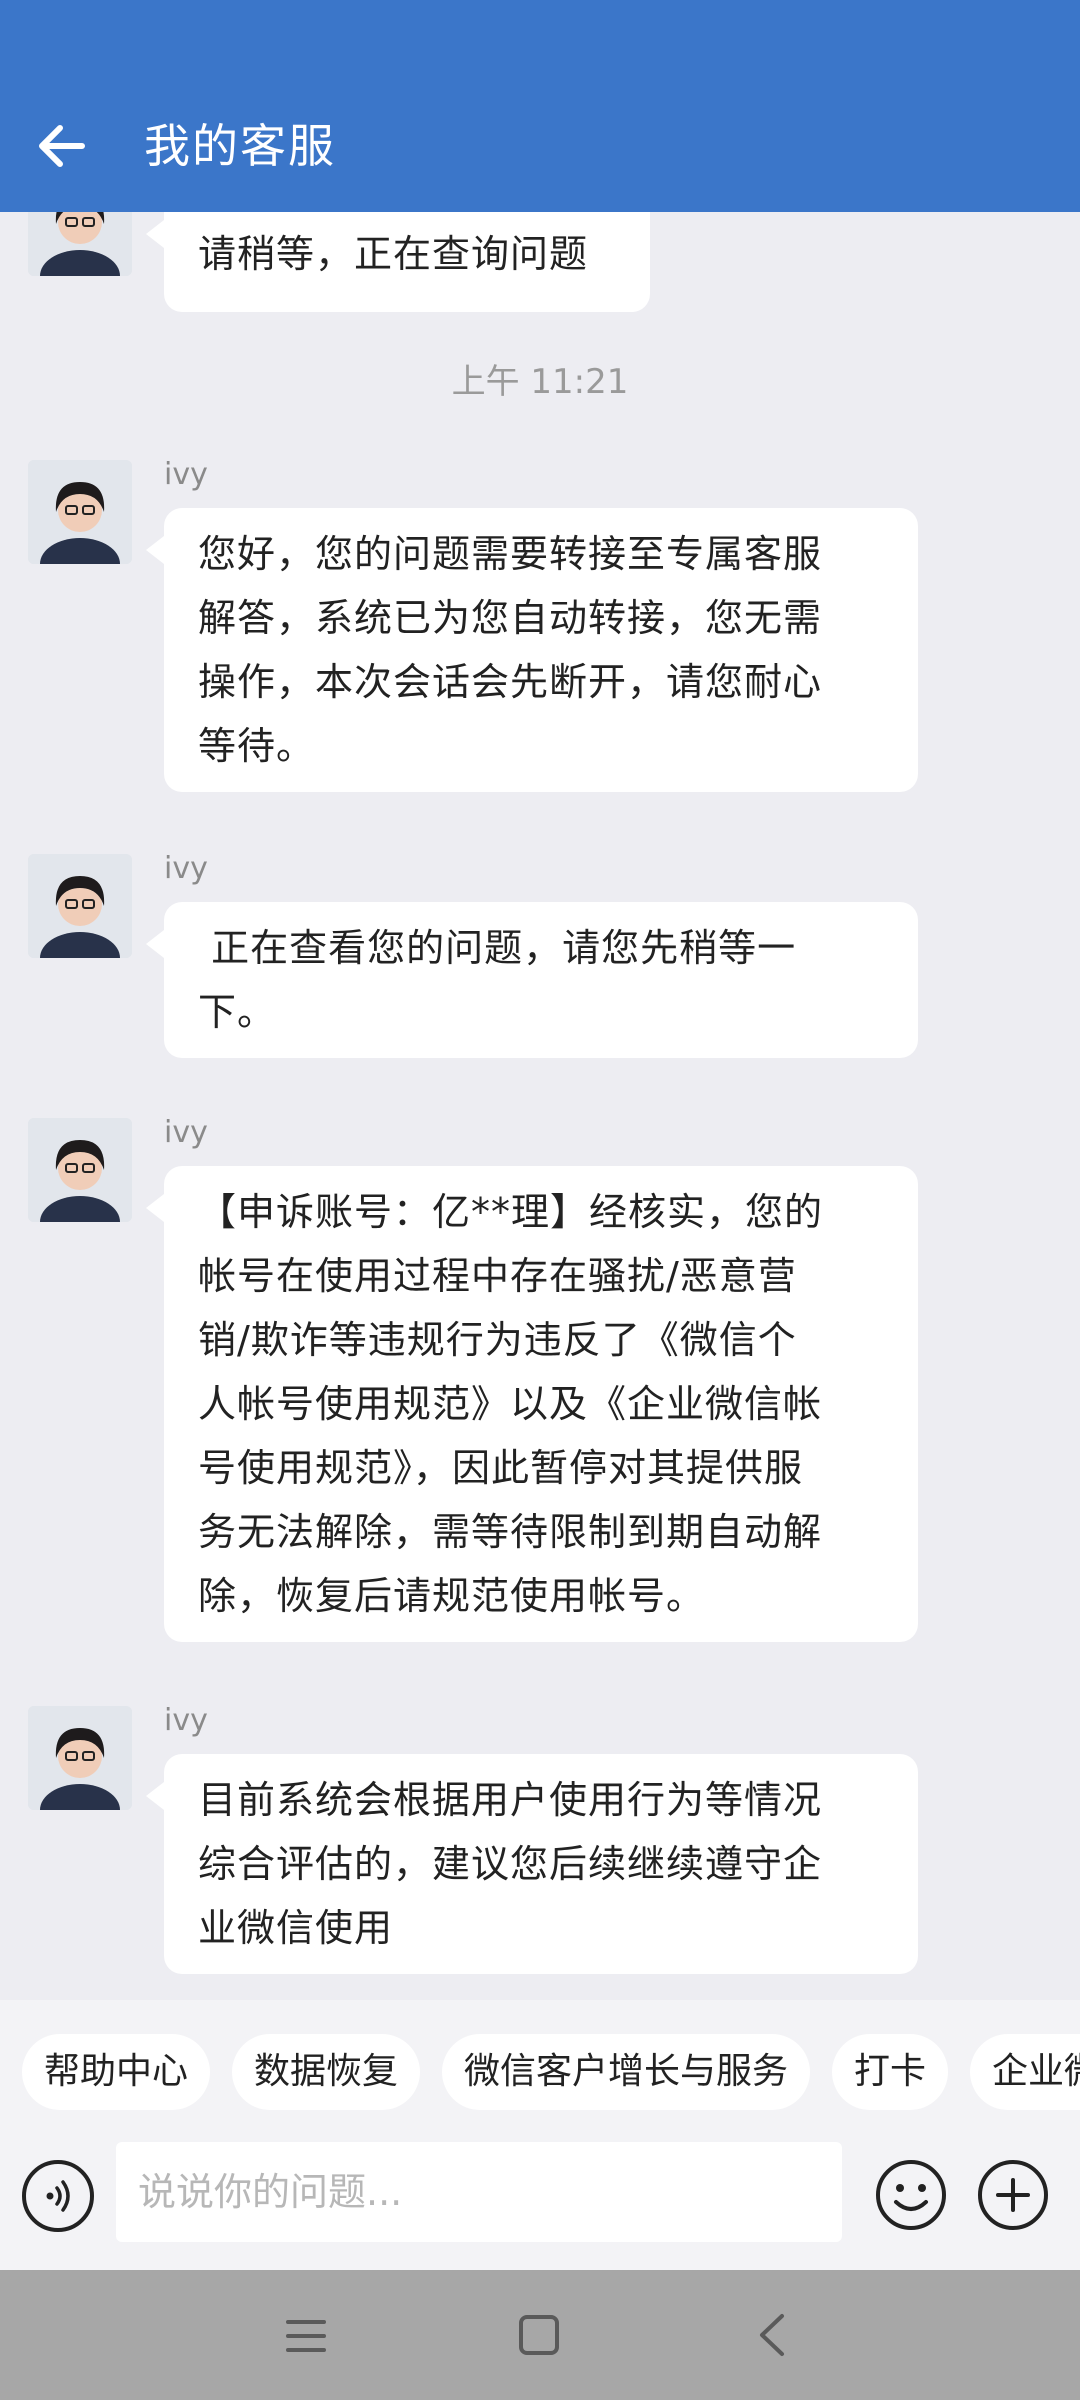 This screenshot has width=1080, height=2400. I want to click on voice-button, so click(58, 2196).